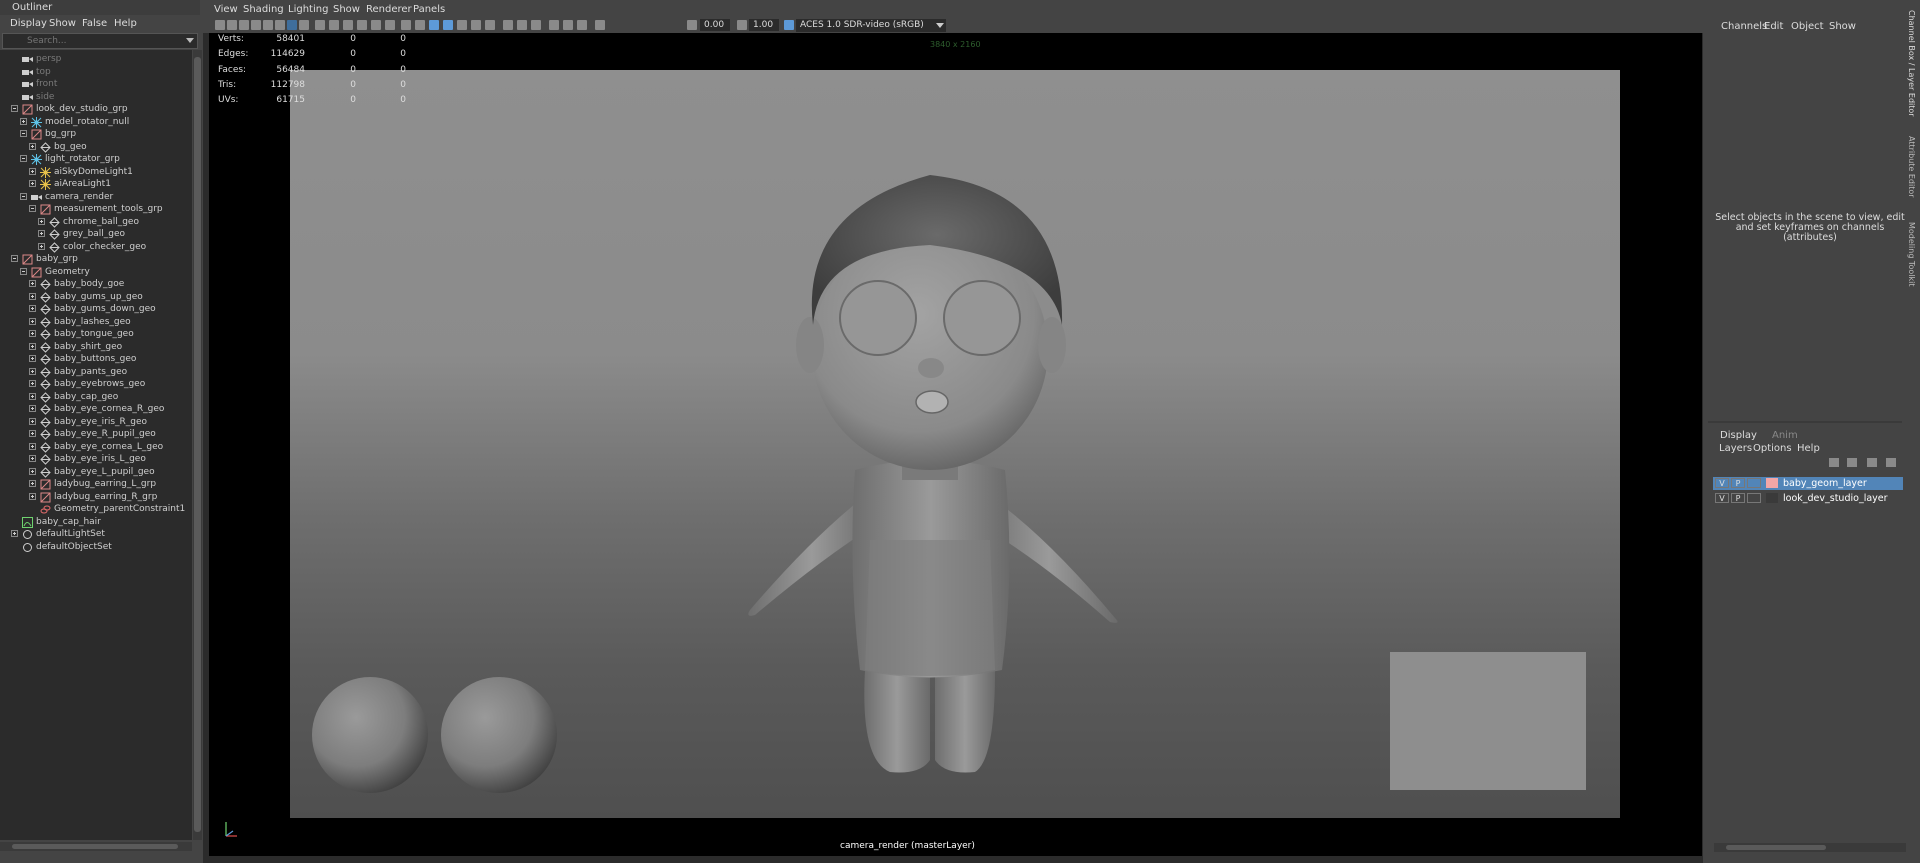 The height and width of the screenshot is (863, 1920). I want to click on viewport-menu-shading: Shading, so click(263, 9).